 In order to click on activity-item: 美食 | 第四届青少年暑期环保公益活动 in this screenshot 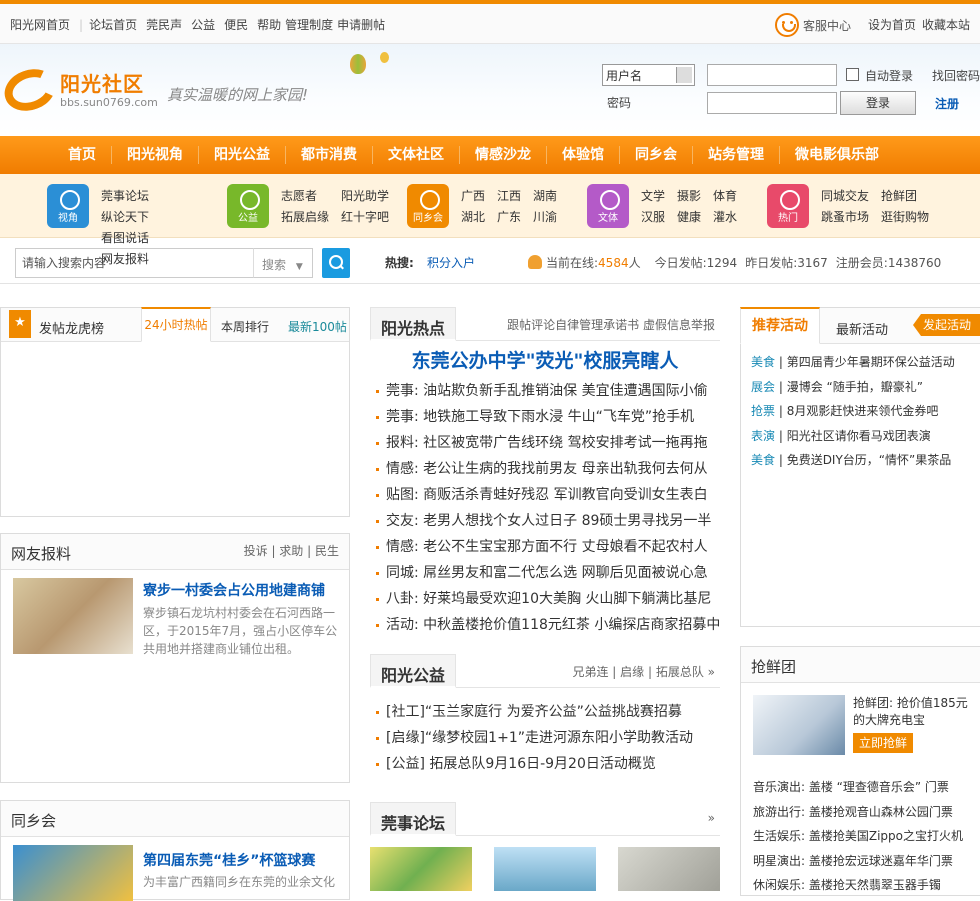, I will do `click(853, 362)`.